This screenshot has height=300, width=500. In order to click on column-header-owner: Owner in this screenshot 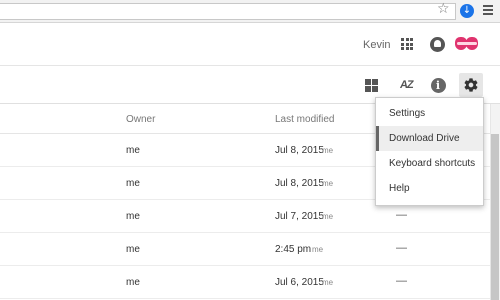, I will do `click(140, 119)`.